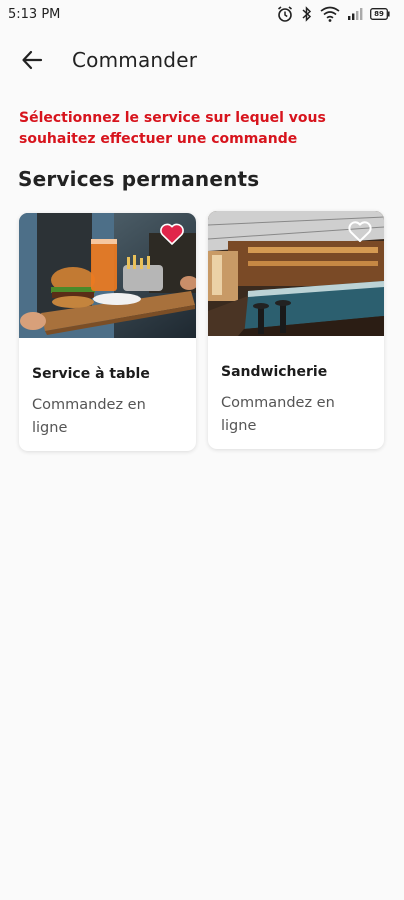 Image resolution: width=404 pixels, height=900 pixels. I want to click on signal-icon, so click(355, 14).